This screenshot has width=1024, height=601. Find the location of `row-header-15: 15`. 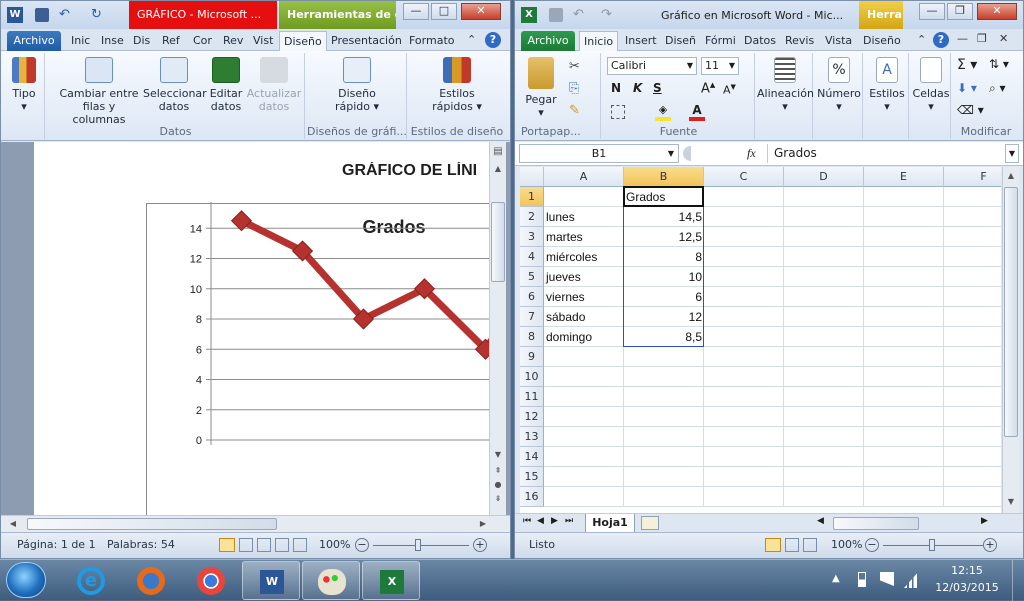

row-header-15: 15 is located at coordinates (532, 477).